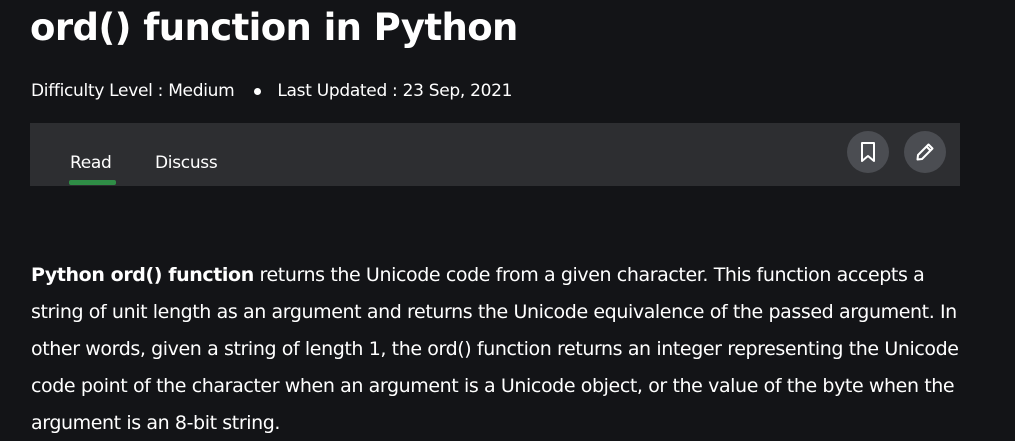 This screenshot has width=1015, height=441. Describe the element at coordinates (91, 163) in the screenshot. I see `tab-read: Read` at that location.